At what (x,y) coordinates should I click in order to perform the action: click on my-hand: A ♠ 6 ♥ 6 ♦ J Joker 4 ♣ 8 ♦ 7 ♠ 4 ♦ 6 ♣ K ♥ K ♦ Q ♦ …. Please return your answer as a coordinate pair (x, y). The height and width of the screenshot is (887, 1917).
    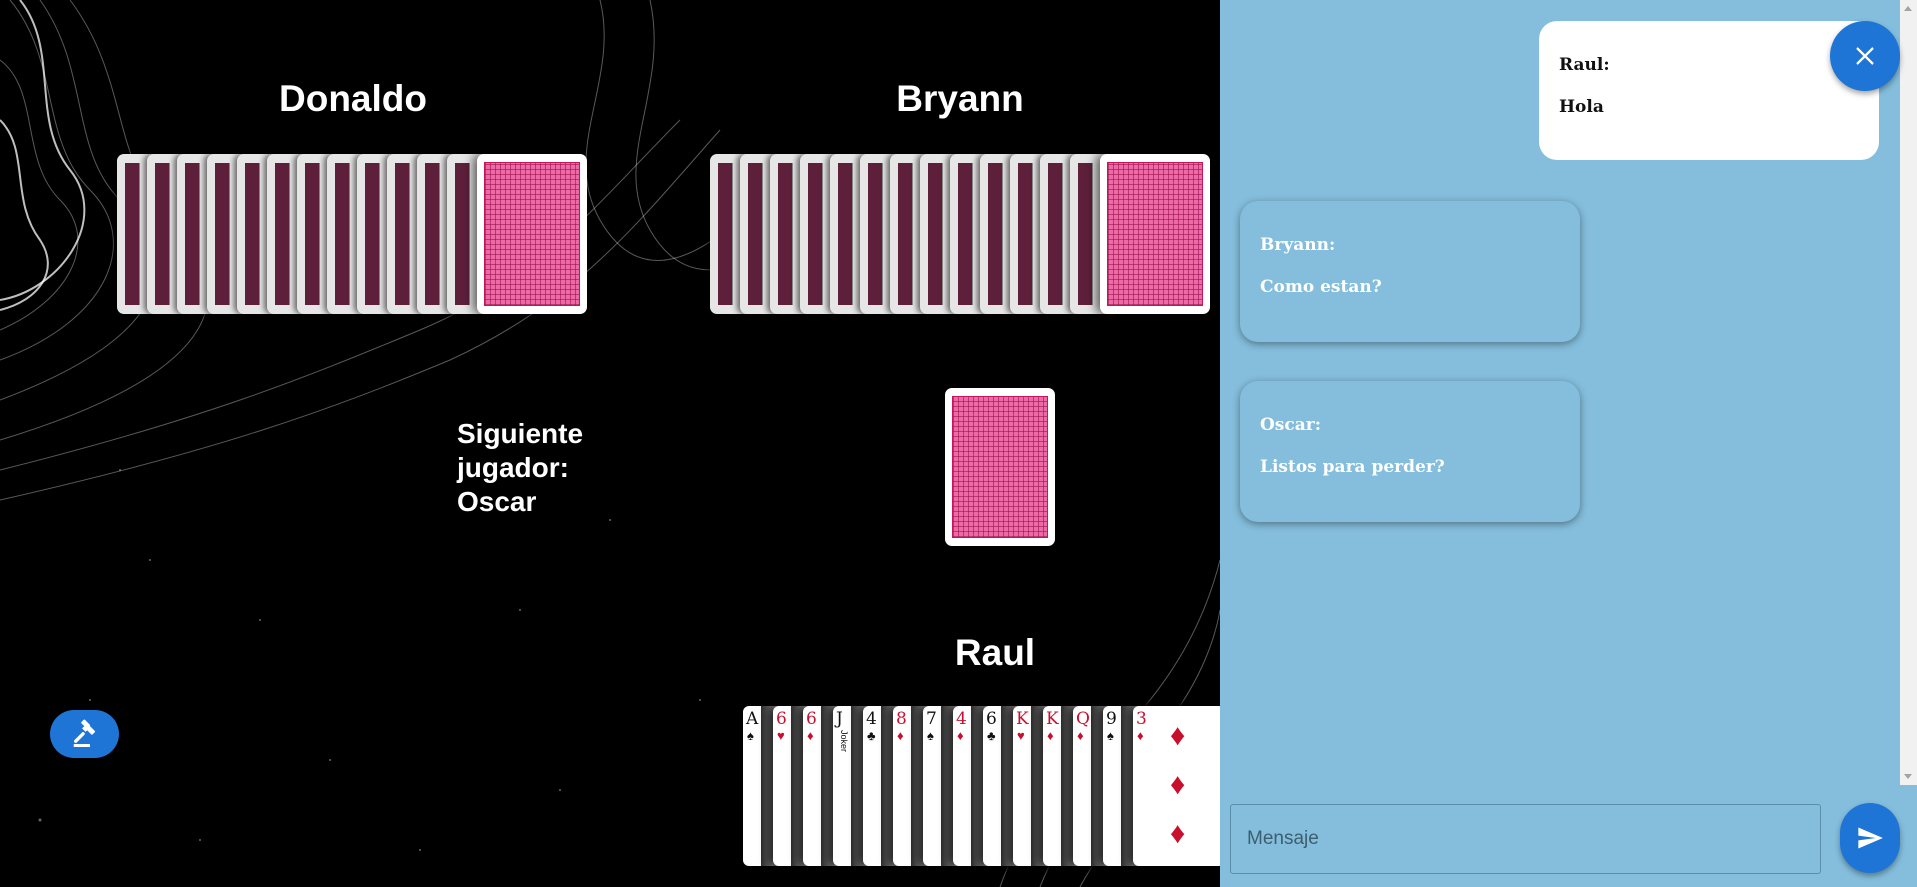
    Looking at the image, I should click on (981, 786).